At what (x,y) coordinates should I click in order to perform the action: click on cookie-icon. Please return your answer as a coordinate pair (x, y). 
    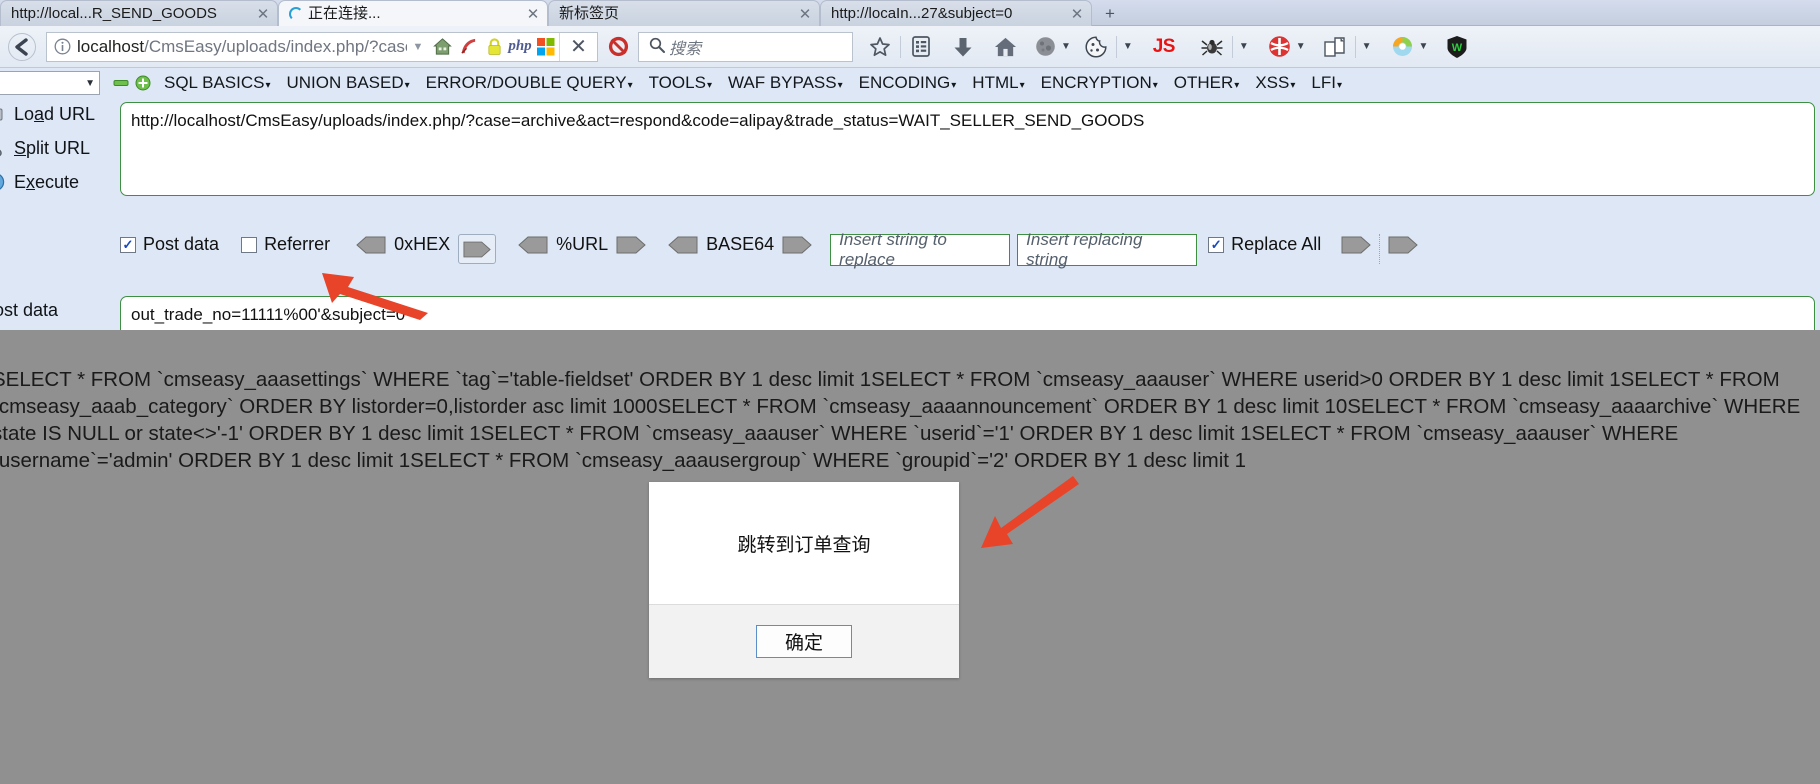
    Looking at the image, I should click on (1096, 47).